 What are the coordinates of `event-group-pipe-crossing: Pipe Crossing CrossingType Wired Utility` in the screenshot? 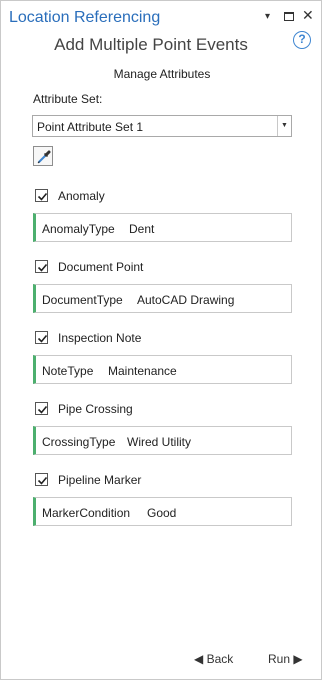 It's located at (161, 431).